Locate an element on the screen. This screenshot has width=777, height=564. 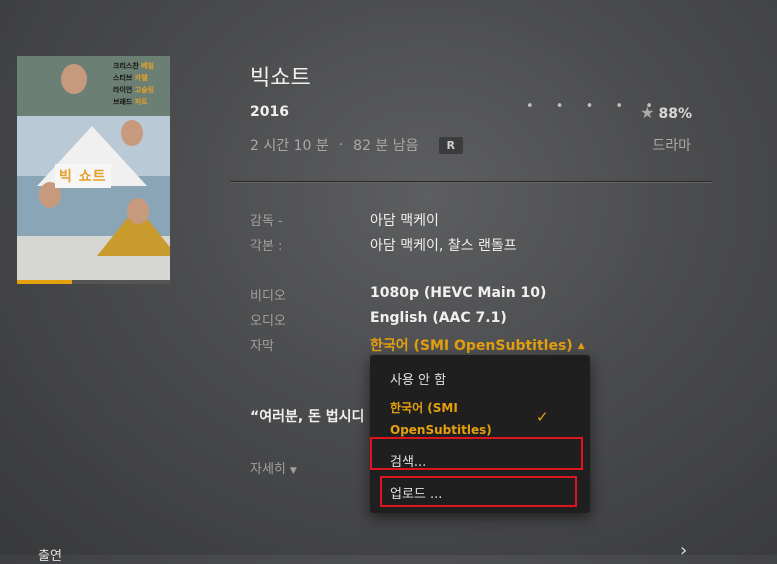
header-divider is located at coordinates (471, 181).